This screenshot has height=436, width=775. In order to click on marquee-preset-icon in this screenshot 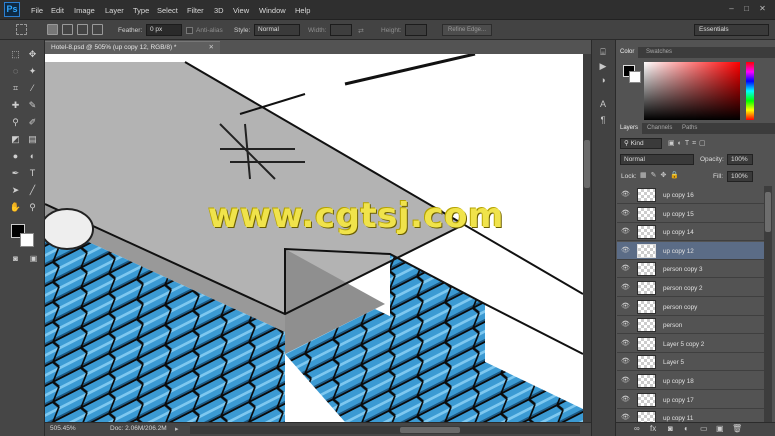, I will do `click(21, 29)`.